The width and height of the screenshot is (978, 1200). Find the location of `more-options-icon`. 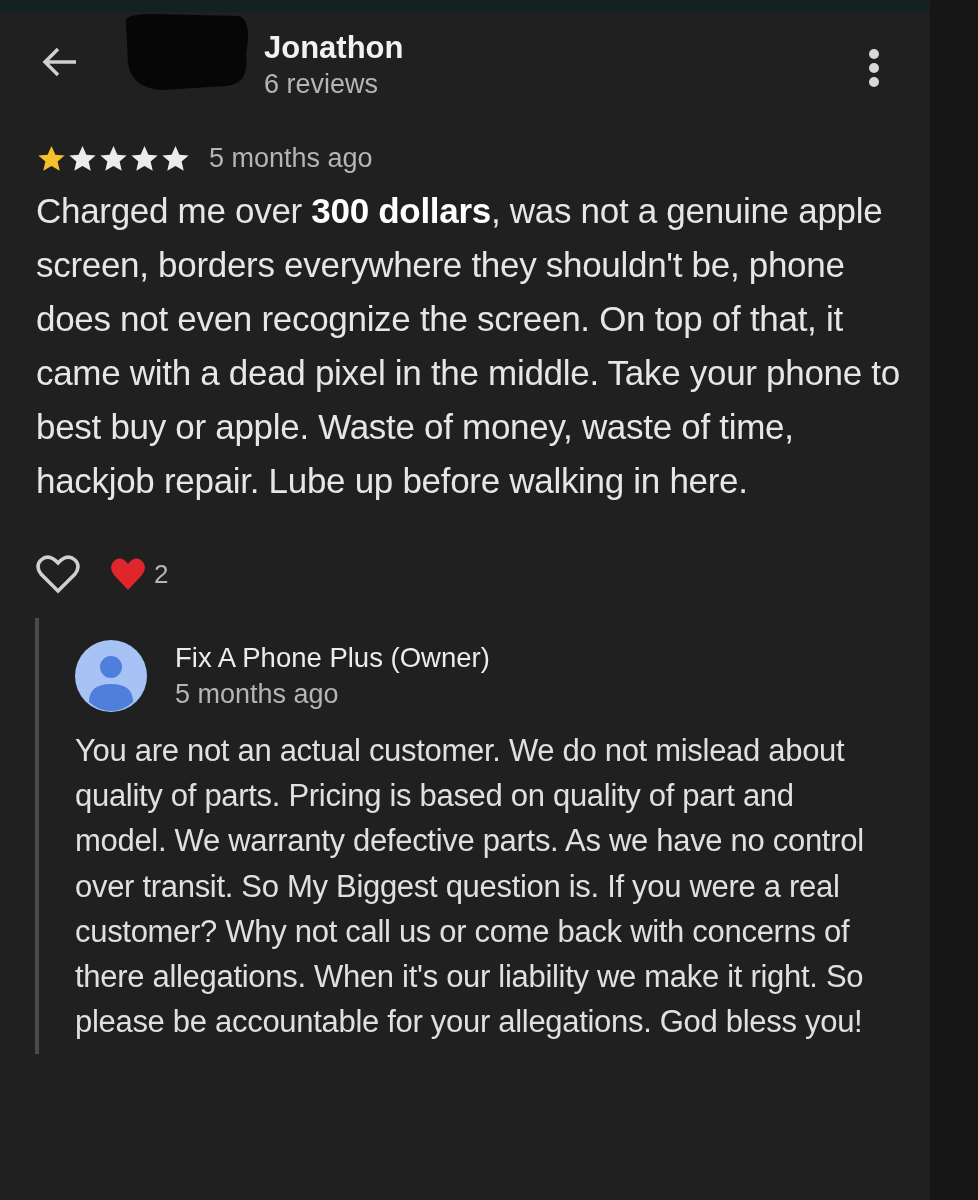

more-options-icon is located at coordinates (874, 68).